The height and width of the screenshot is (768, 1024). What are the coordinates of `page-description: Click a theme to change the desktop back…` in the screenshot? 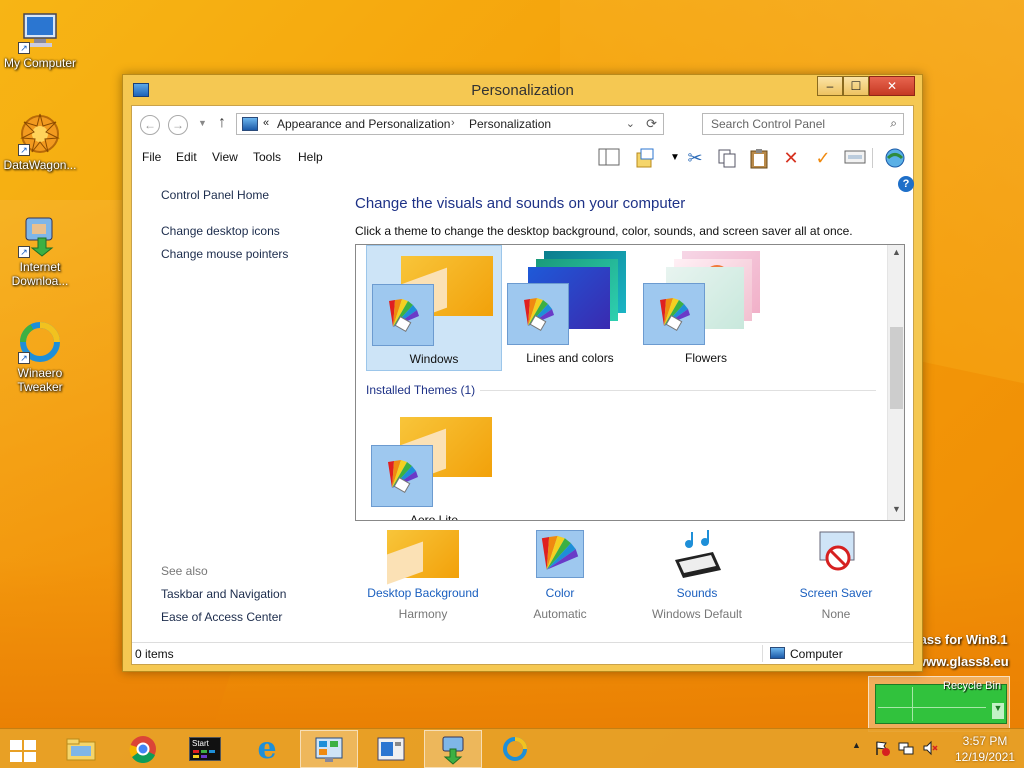 It's located at (604, 231).